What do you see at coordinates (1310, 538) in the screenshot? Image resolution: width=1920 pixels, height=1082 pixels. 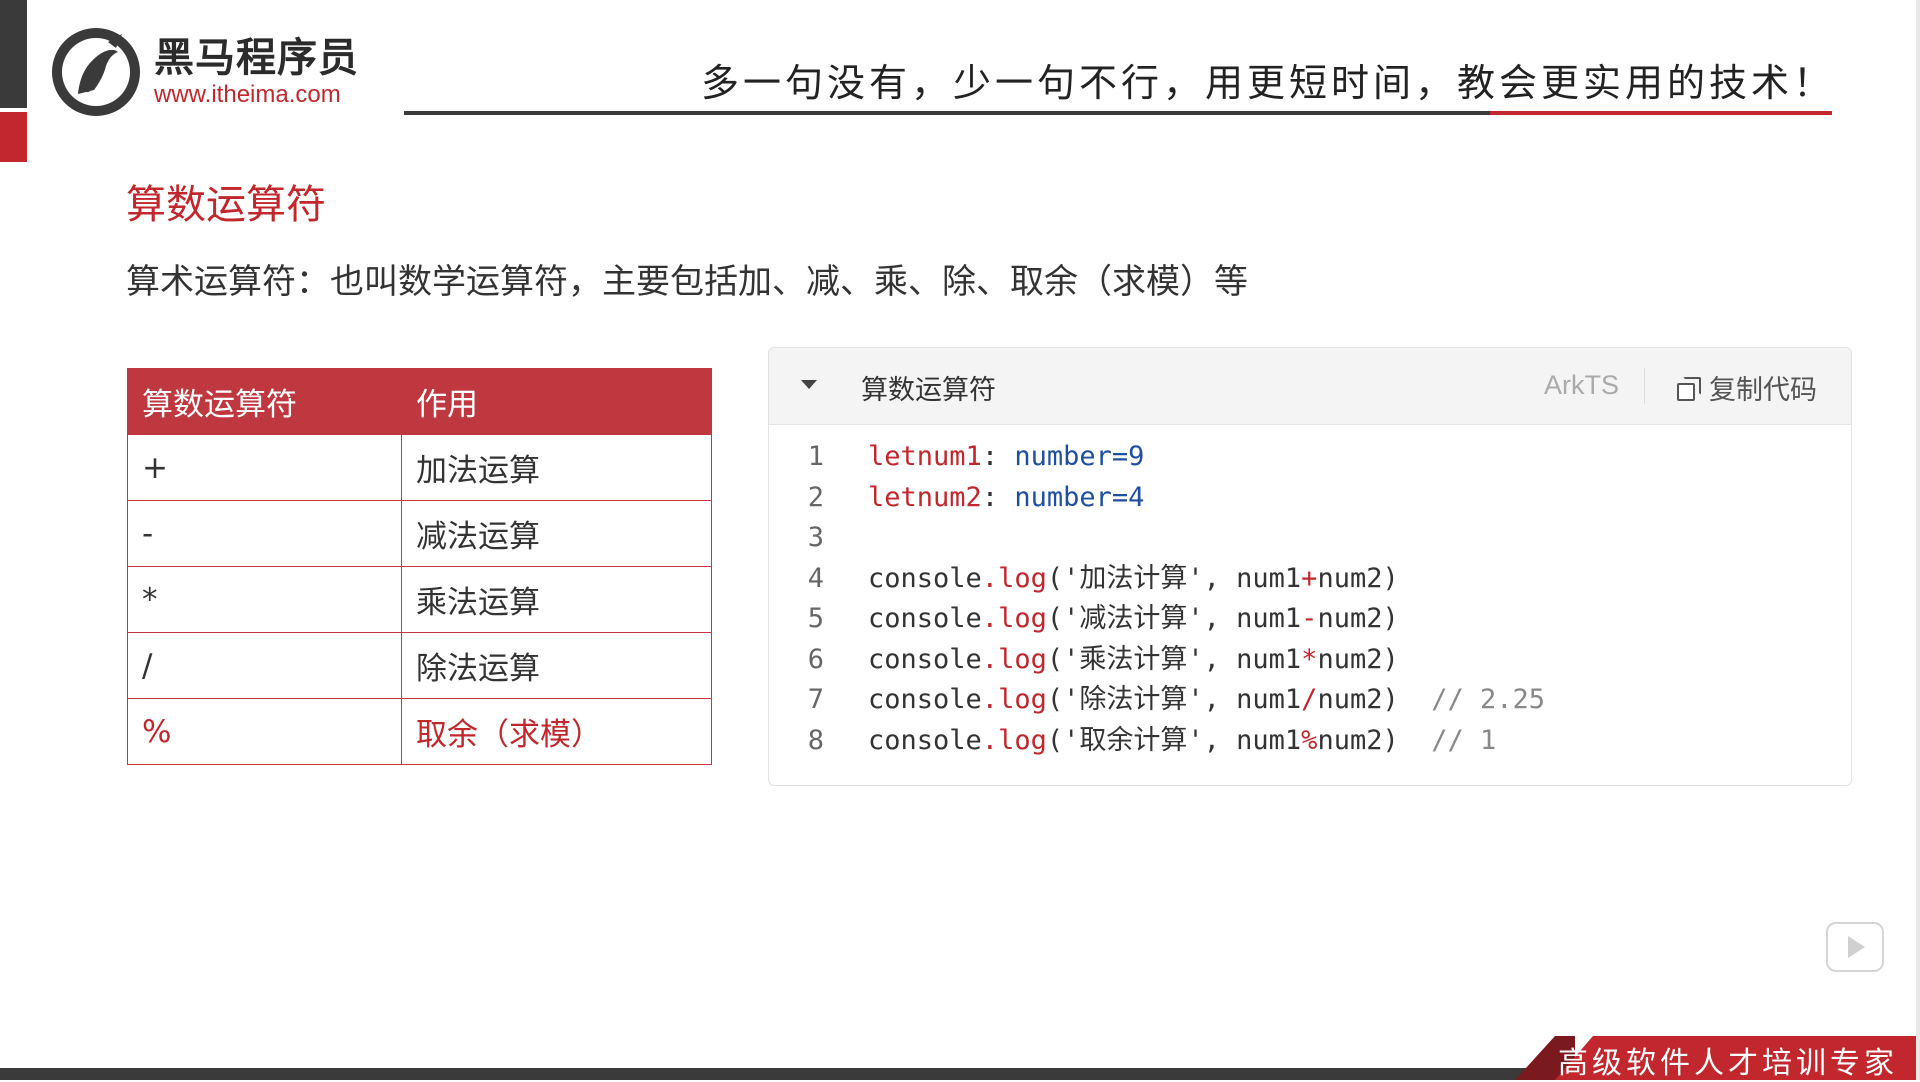 I see `code-line: 3` at bounding box center [1310, 538].